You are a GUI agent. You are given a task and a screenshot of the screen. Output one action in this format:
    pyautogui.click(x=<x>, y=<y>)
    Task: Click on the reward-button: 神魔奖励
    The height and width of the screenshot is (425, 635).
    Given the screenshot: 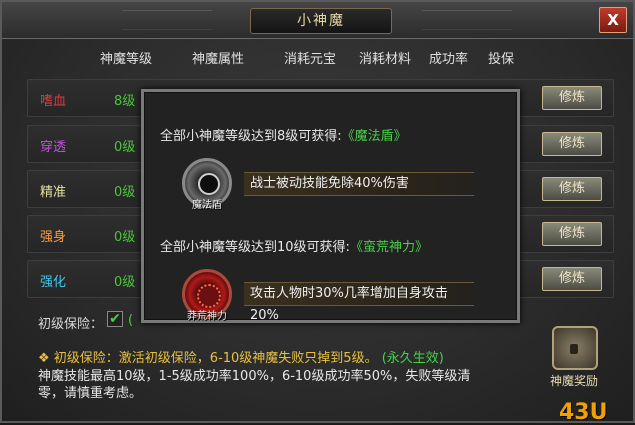 What is the action you would take?
    pyautogui.click(x=574, y=362)
    